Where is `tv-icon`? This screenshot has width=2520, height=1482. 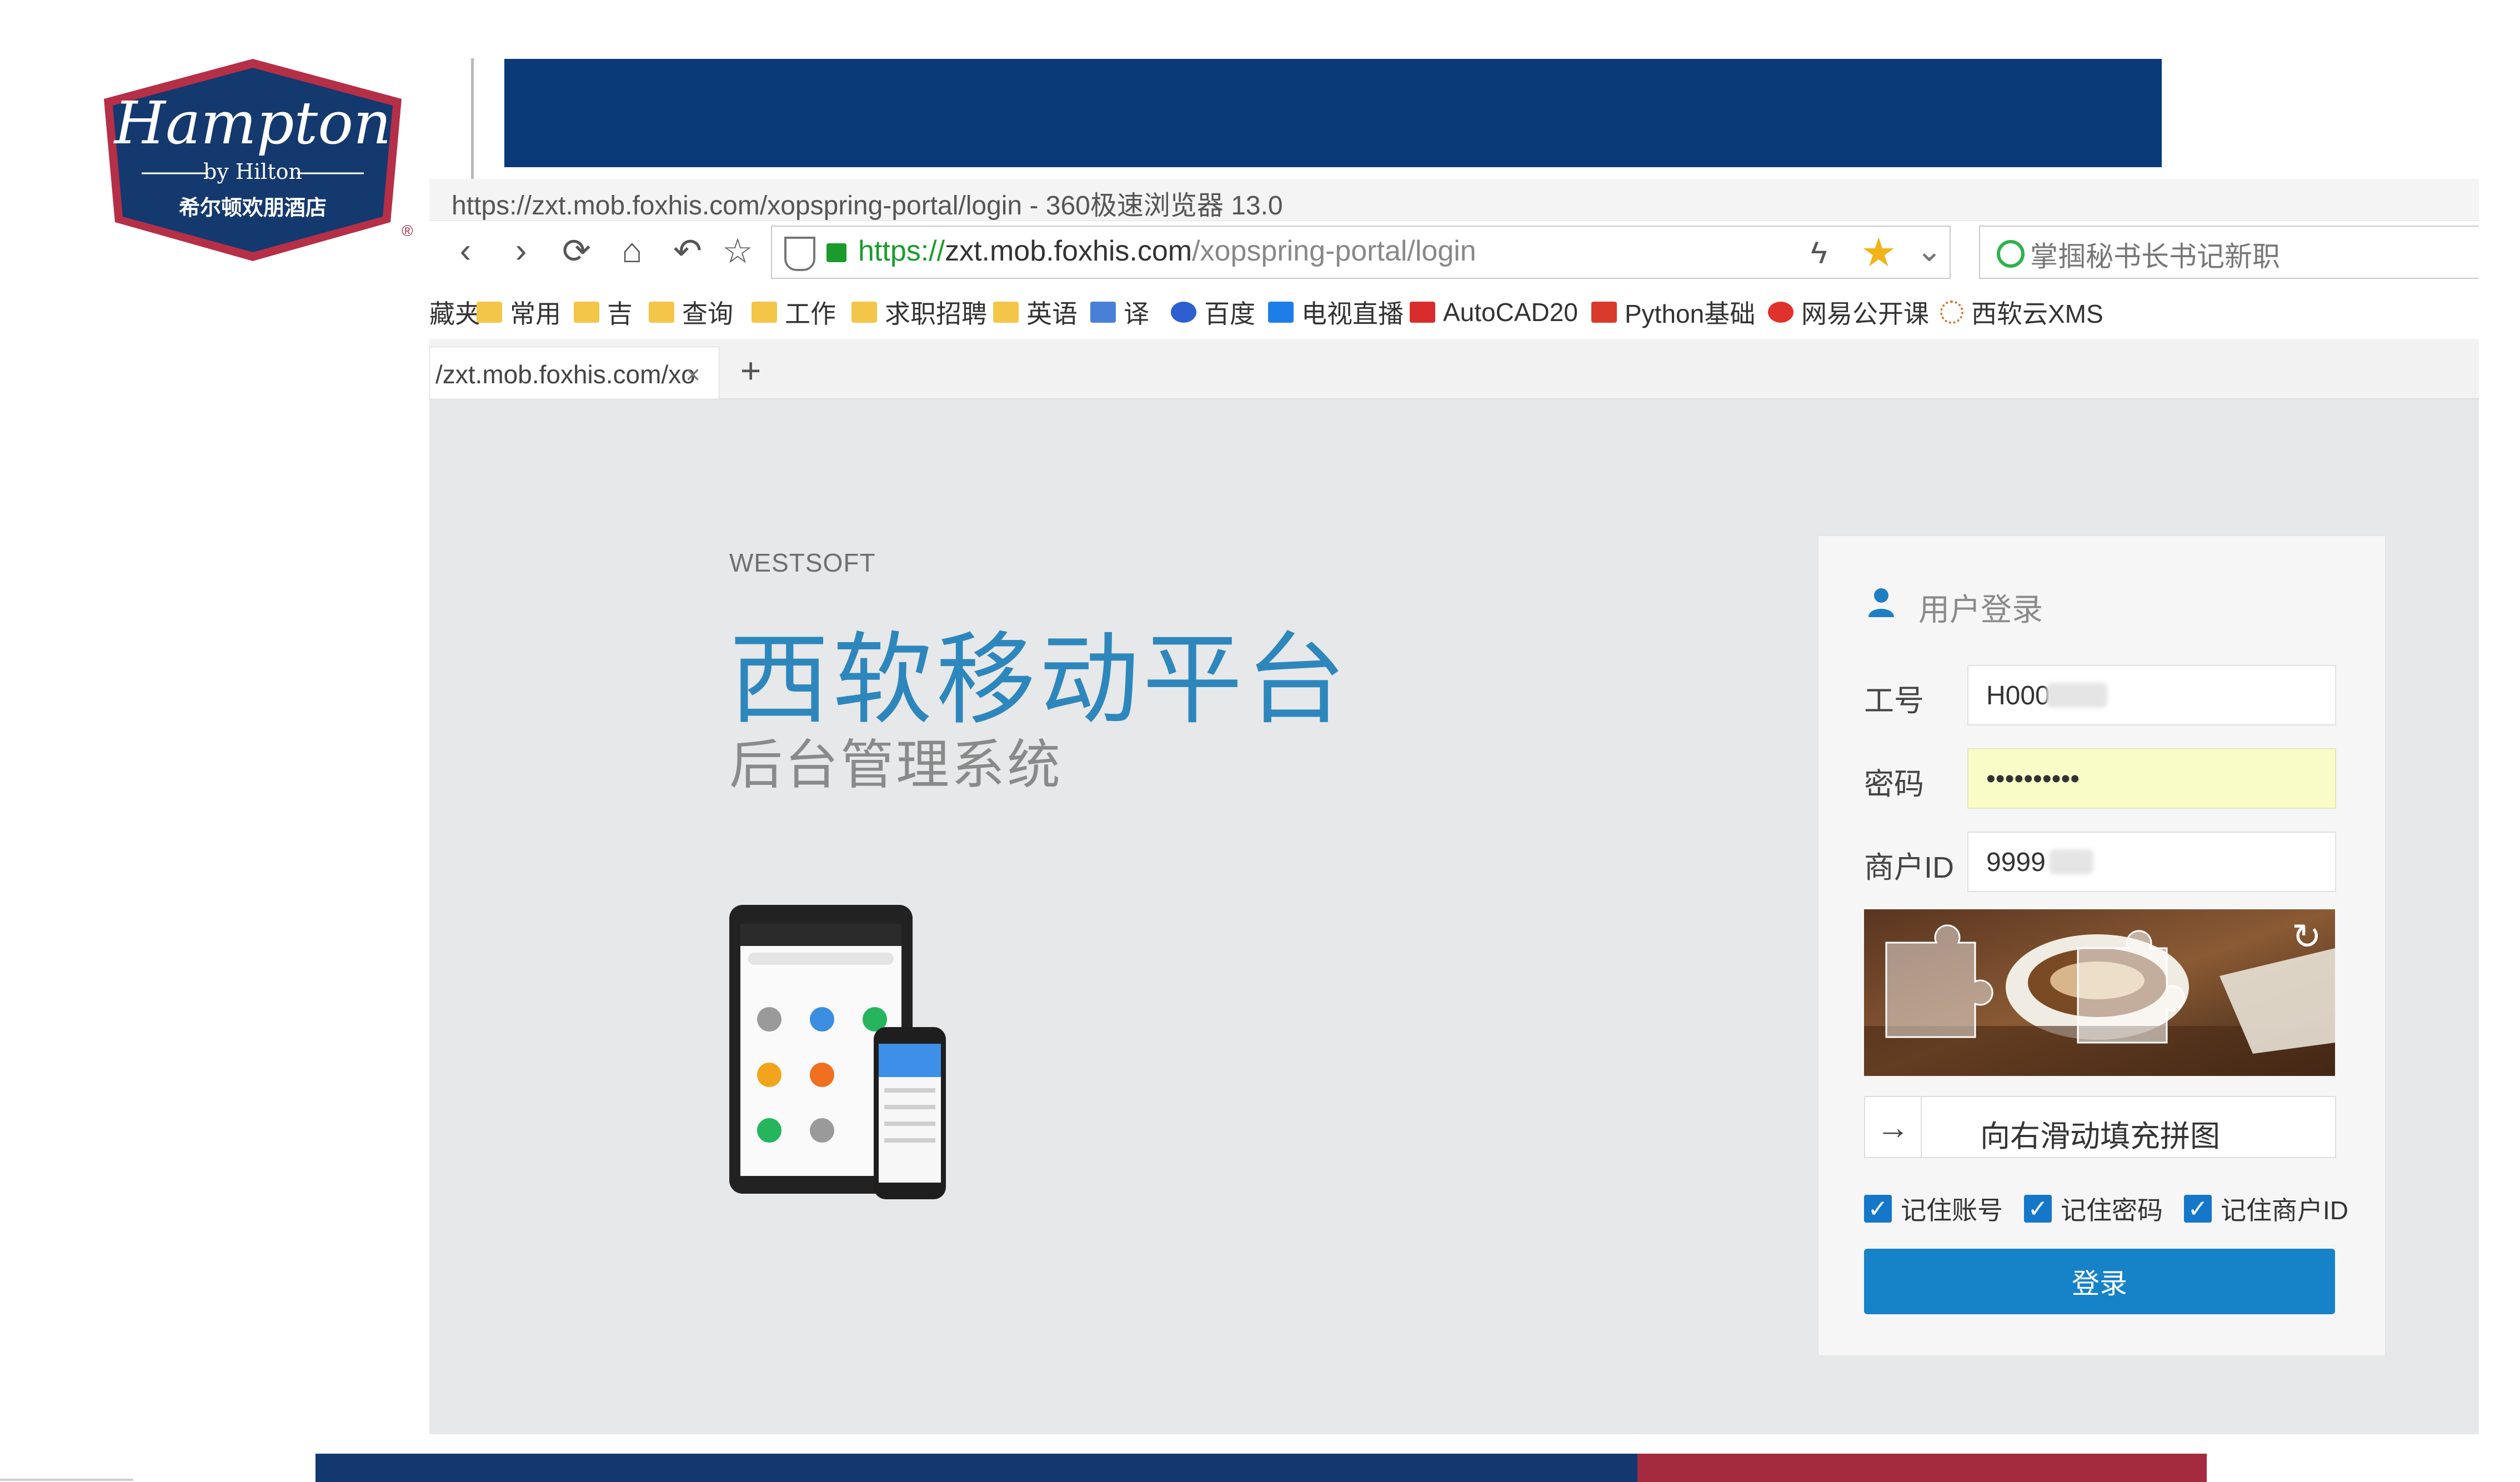 tv-icon is located at coordinates (1281, 312).